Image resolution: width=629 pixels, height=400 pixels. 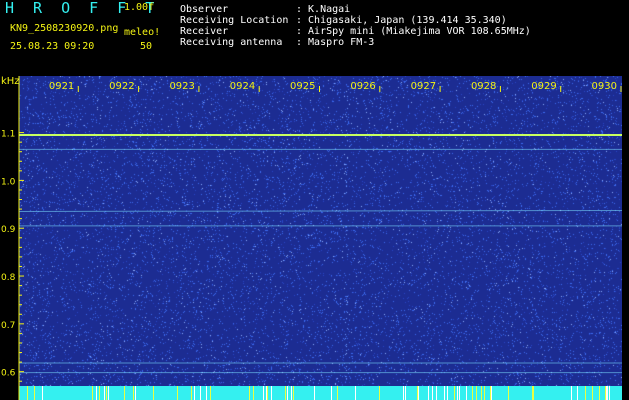 What do you see at coordinates (8, 182) in the screenshot?
I see `y-tick-label: 1.0` at bounding box center [8, 182].